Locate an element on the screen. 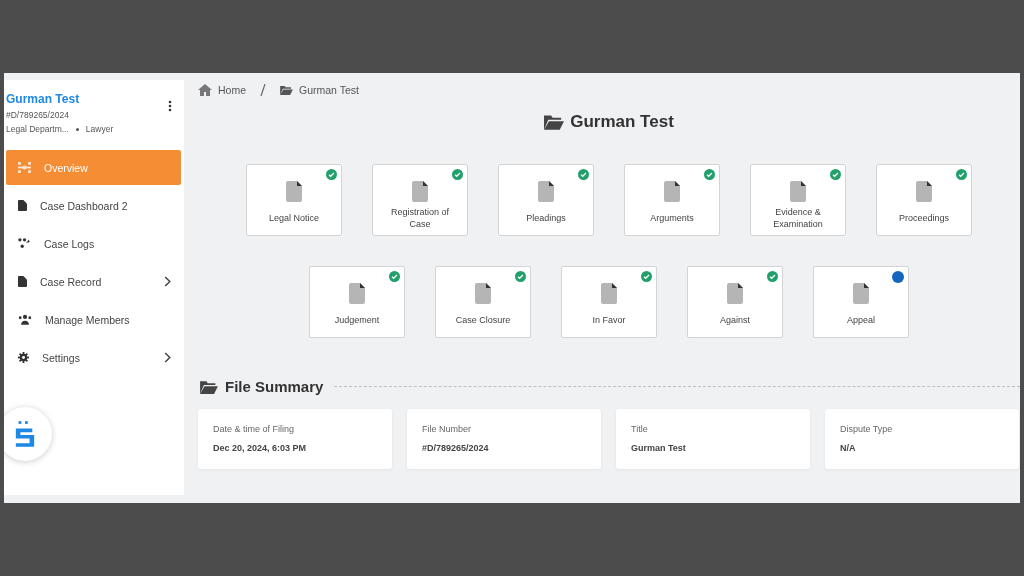 This screenshot has height=576, width=1024. stage-card: In Favor is located at coordinates (609, 302).